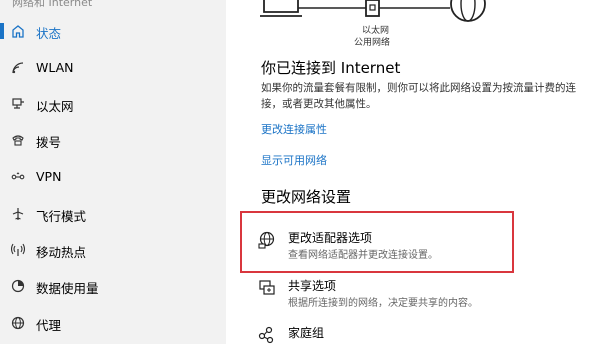 The image size is (614, 364). What do you see at coordinates (67, 288) in the screenshot?
I see `sidebar-item-label: 数据使用量` at bounding box center [67, 288].